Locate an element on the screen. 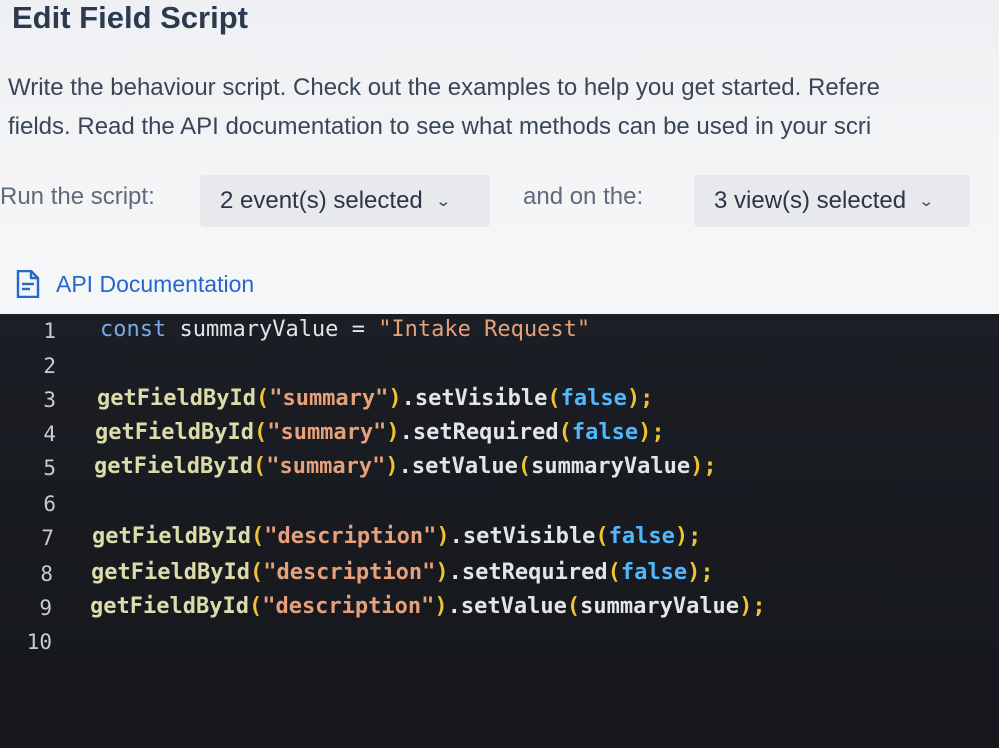  operator-token: = is located at coordinates (358, 329).